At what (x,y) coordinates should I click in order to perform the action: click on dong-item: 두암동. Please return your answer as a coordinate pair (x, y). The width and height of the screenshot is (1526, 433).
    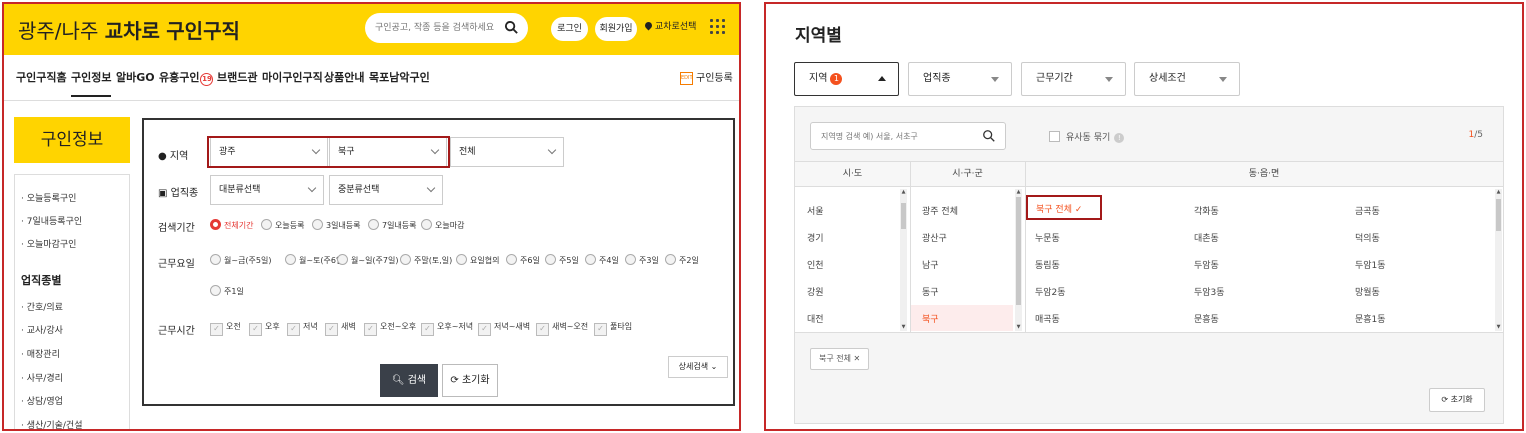
    Looking at the image, I should click on (1206, 264).